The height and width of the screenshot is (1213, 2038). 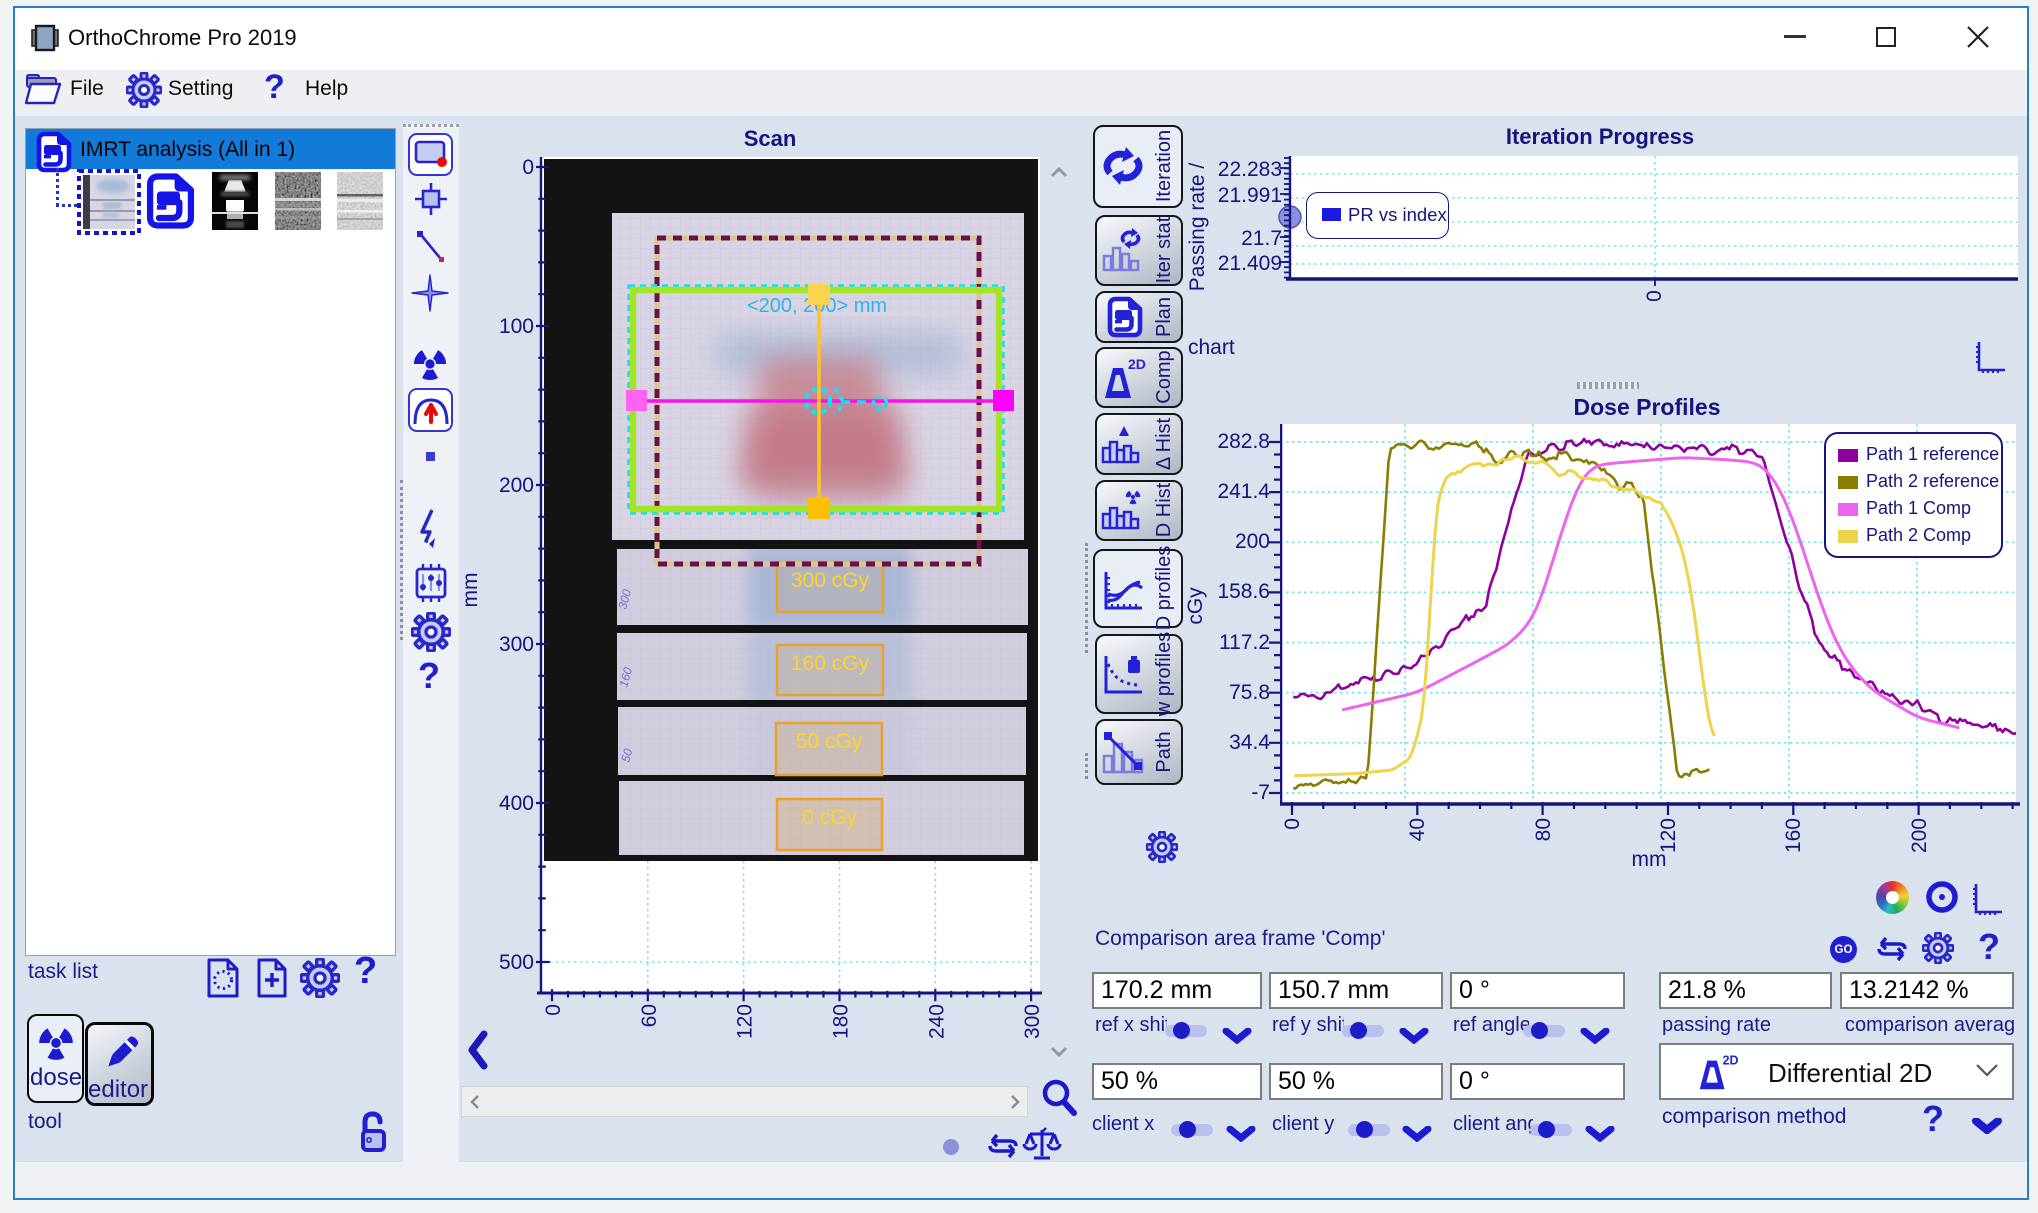 I want to click on svg-text: 180, so click(x=841, y=1021).